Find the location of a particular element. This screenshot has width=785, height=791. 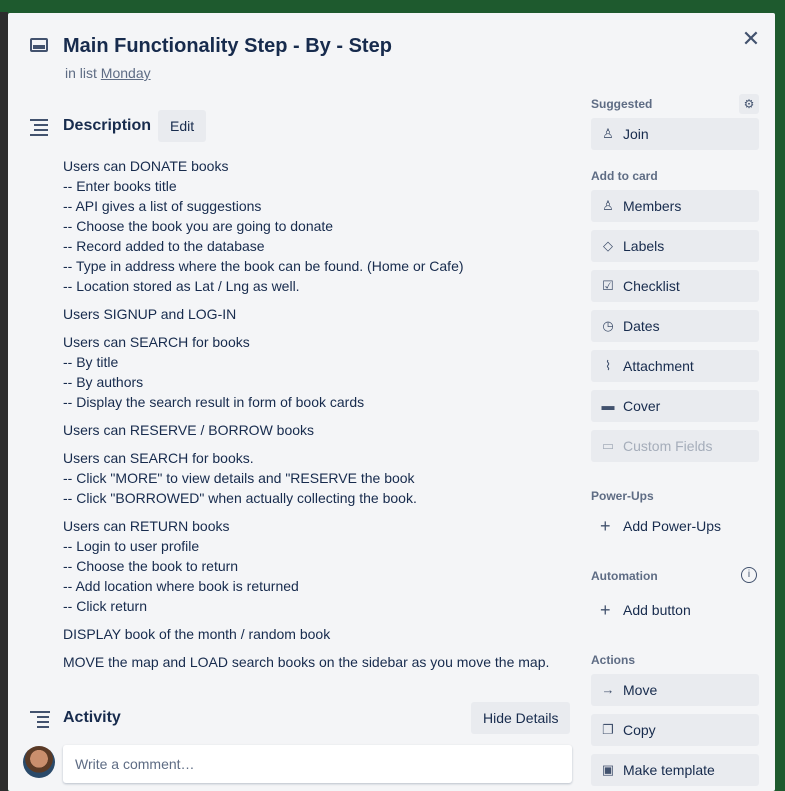

avatar is located at coordinates (39, 762).